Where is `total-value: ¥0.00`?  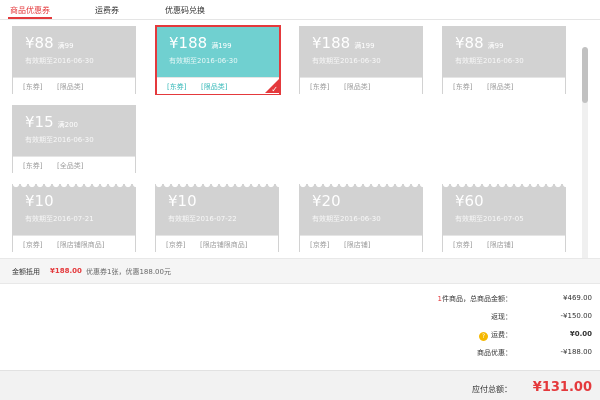
total-value: ¥0.00 is located at coordinates (580, 334).